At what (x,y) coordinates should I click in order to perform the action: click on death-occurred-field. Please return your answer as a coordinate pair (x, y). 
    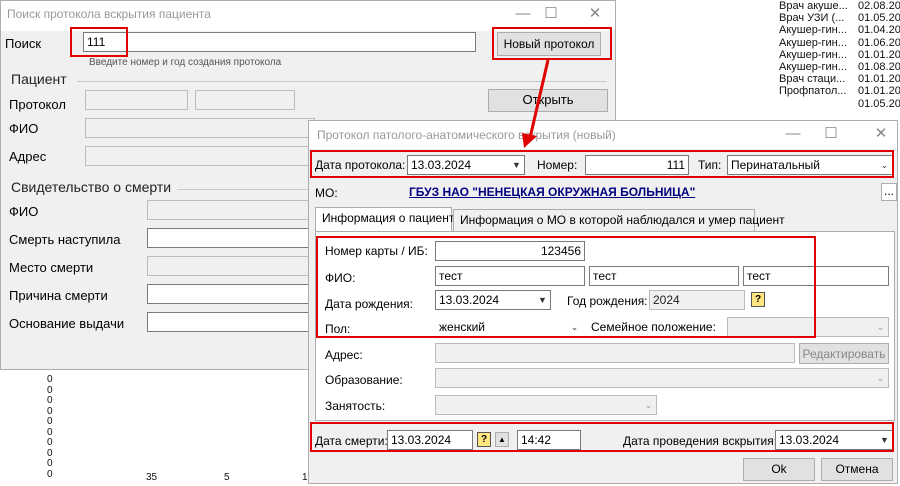
    Looking at the image, I should click on (230, 238).